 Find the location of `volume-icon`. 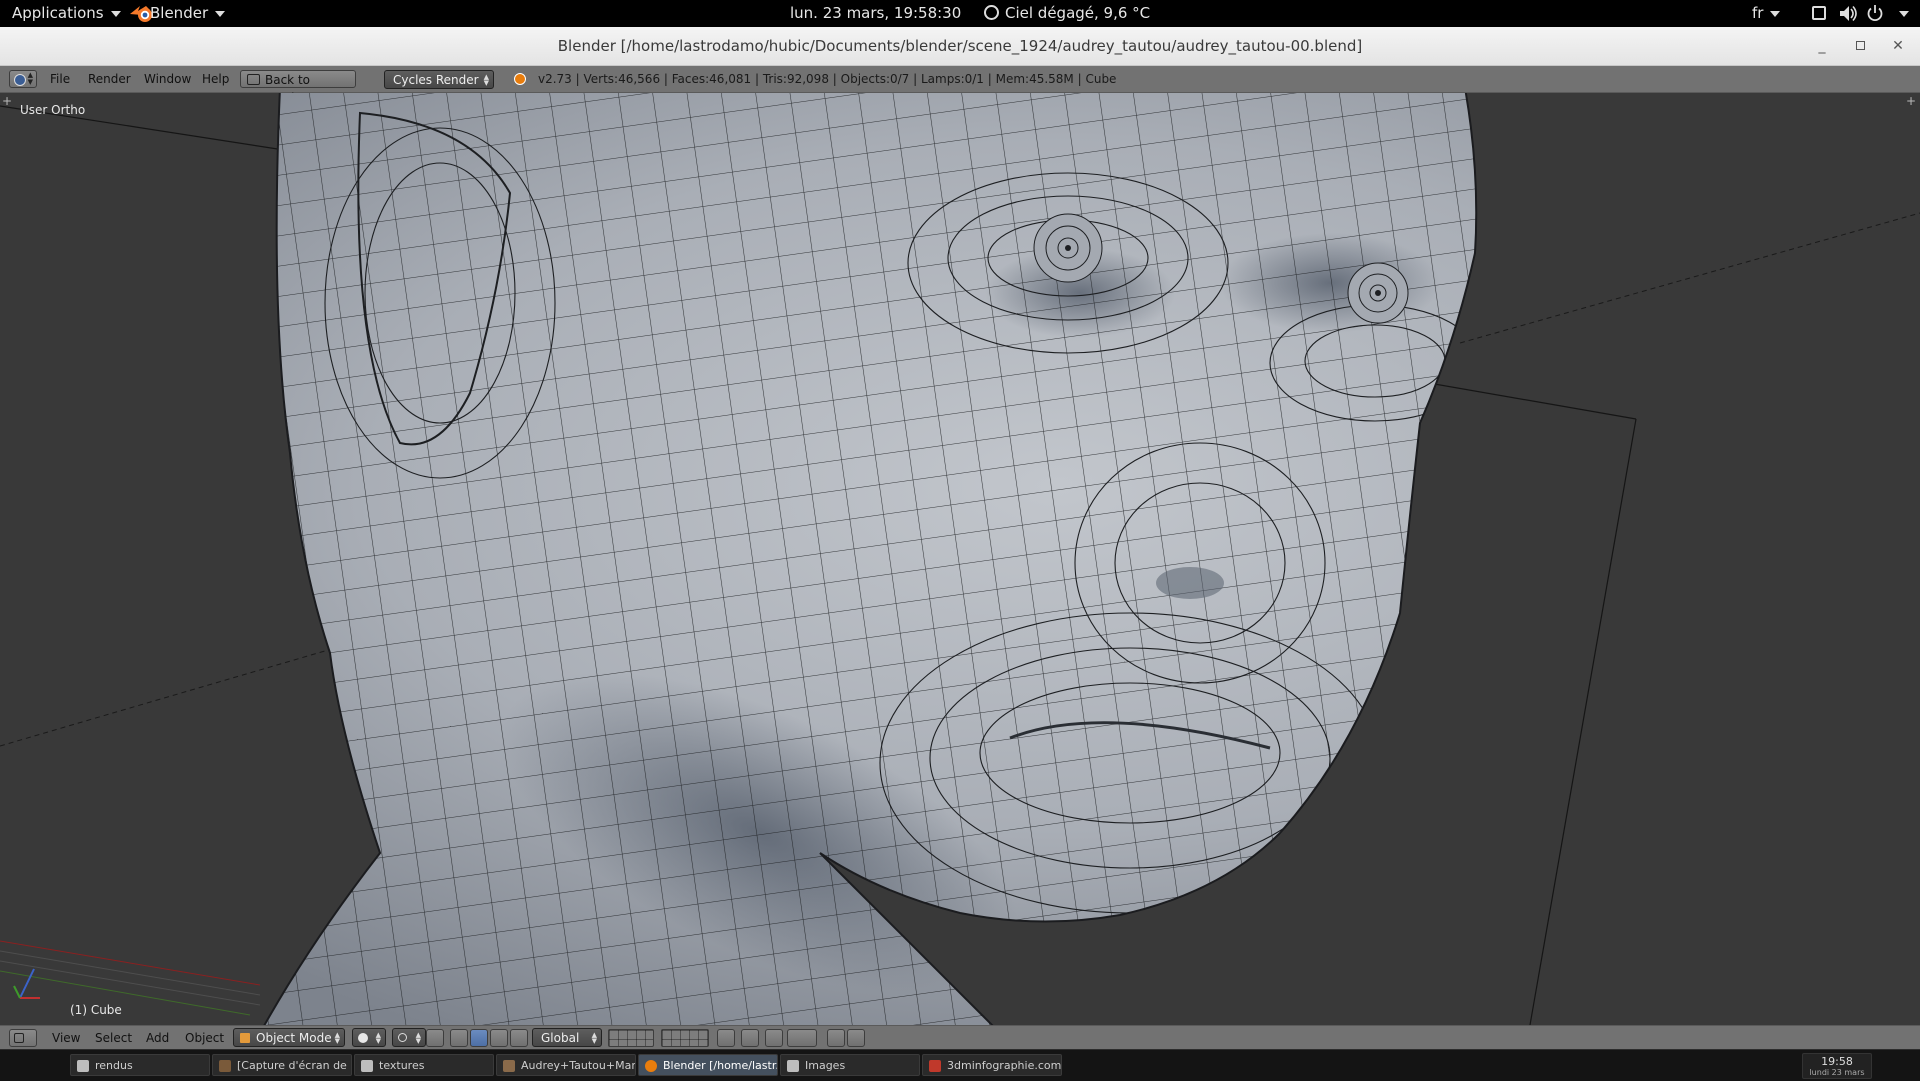

volume-icon is located at coordinates (1848, 13).